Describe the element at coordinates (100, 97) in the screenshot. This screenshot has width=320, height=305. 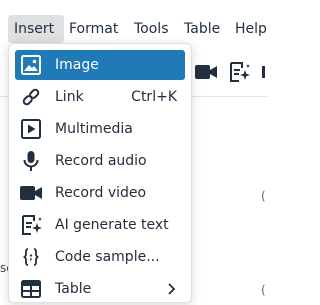
I see `menu-item-link: Link Ctrl+K` at that location.